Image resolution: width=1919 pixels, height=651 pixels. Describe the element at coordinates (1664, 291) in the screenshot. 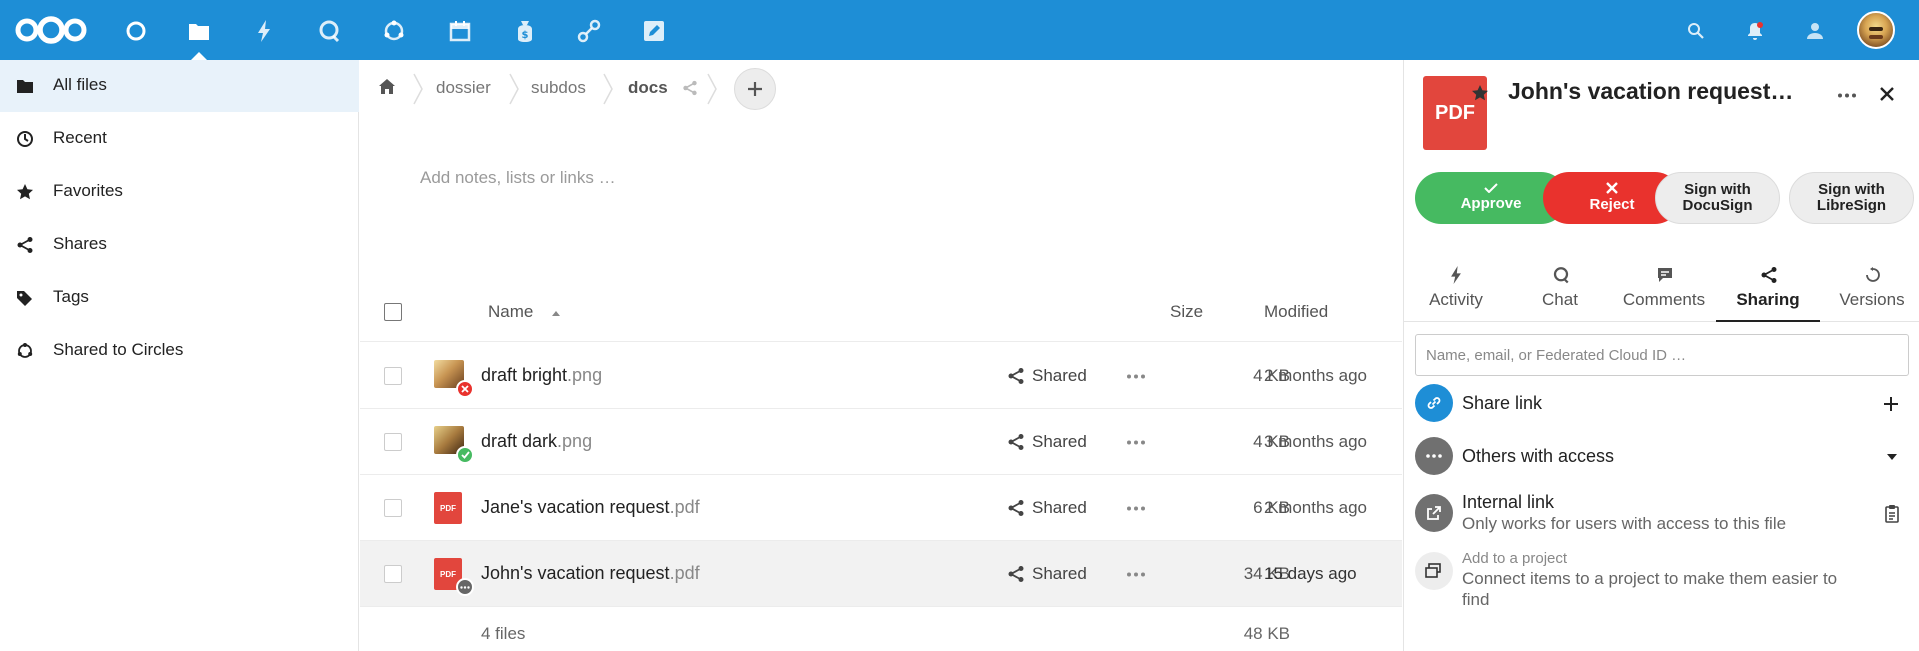

I see `tab-comments: Comments` at that location.